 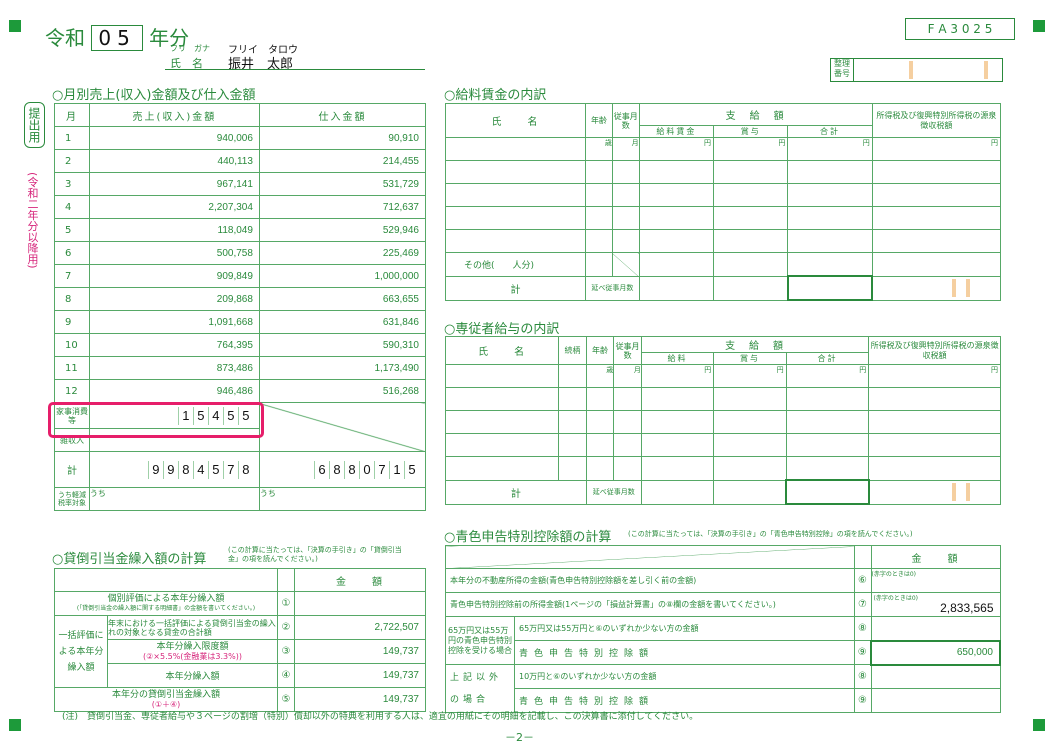 What do you see at coordinates (174, 322) in the screenshot?
I see `sales-cell: 1,091,668` at bounding box center [174, 322].